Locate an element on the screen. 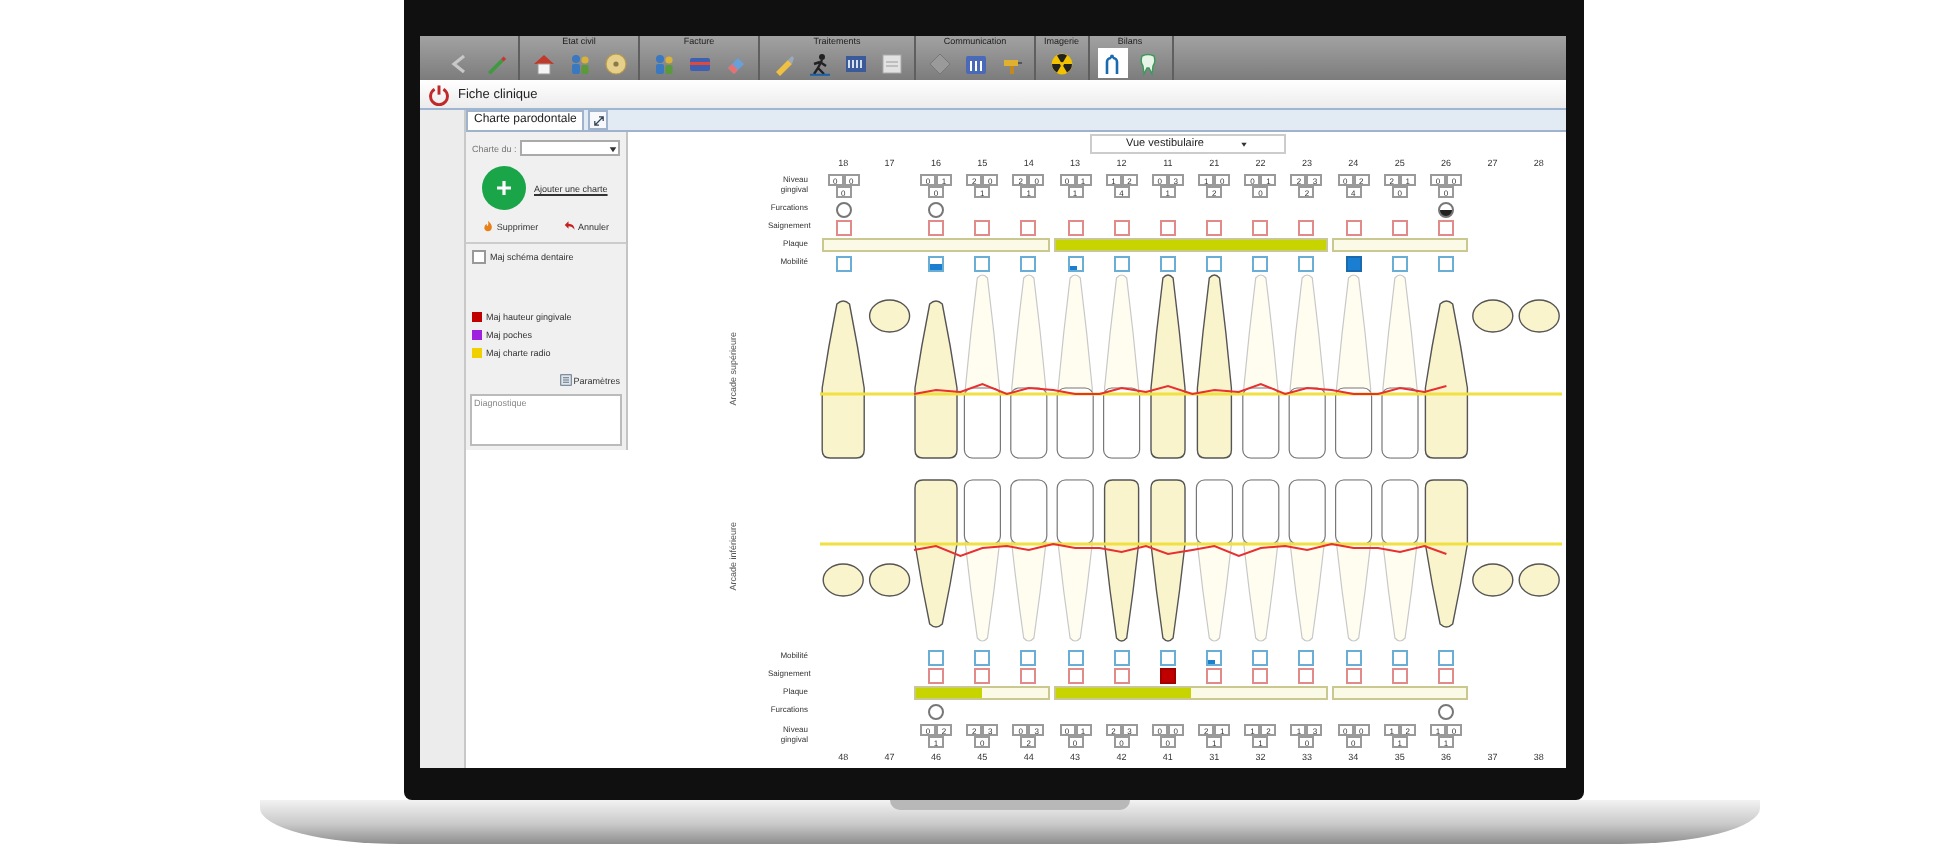 Image resolution: width=1960 pixels, height=858 pixels. schema-checkbox is located at coordinates (479, 257).